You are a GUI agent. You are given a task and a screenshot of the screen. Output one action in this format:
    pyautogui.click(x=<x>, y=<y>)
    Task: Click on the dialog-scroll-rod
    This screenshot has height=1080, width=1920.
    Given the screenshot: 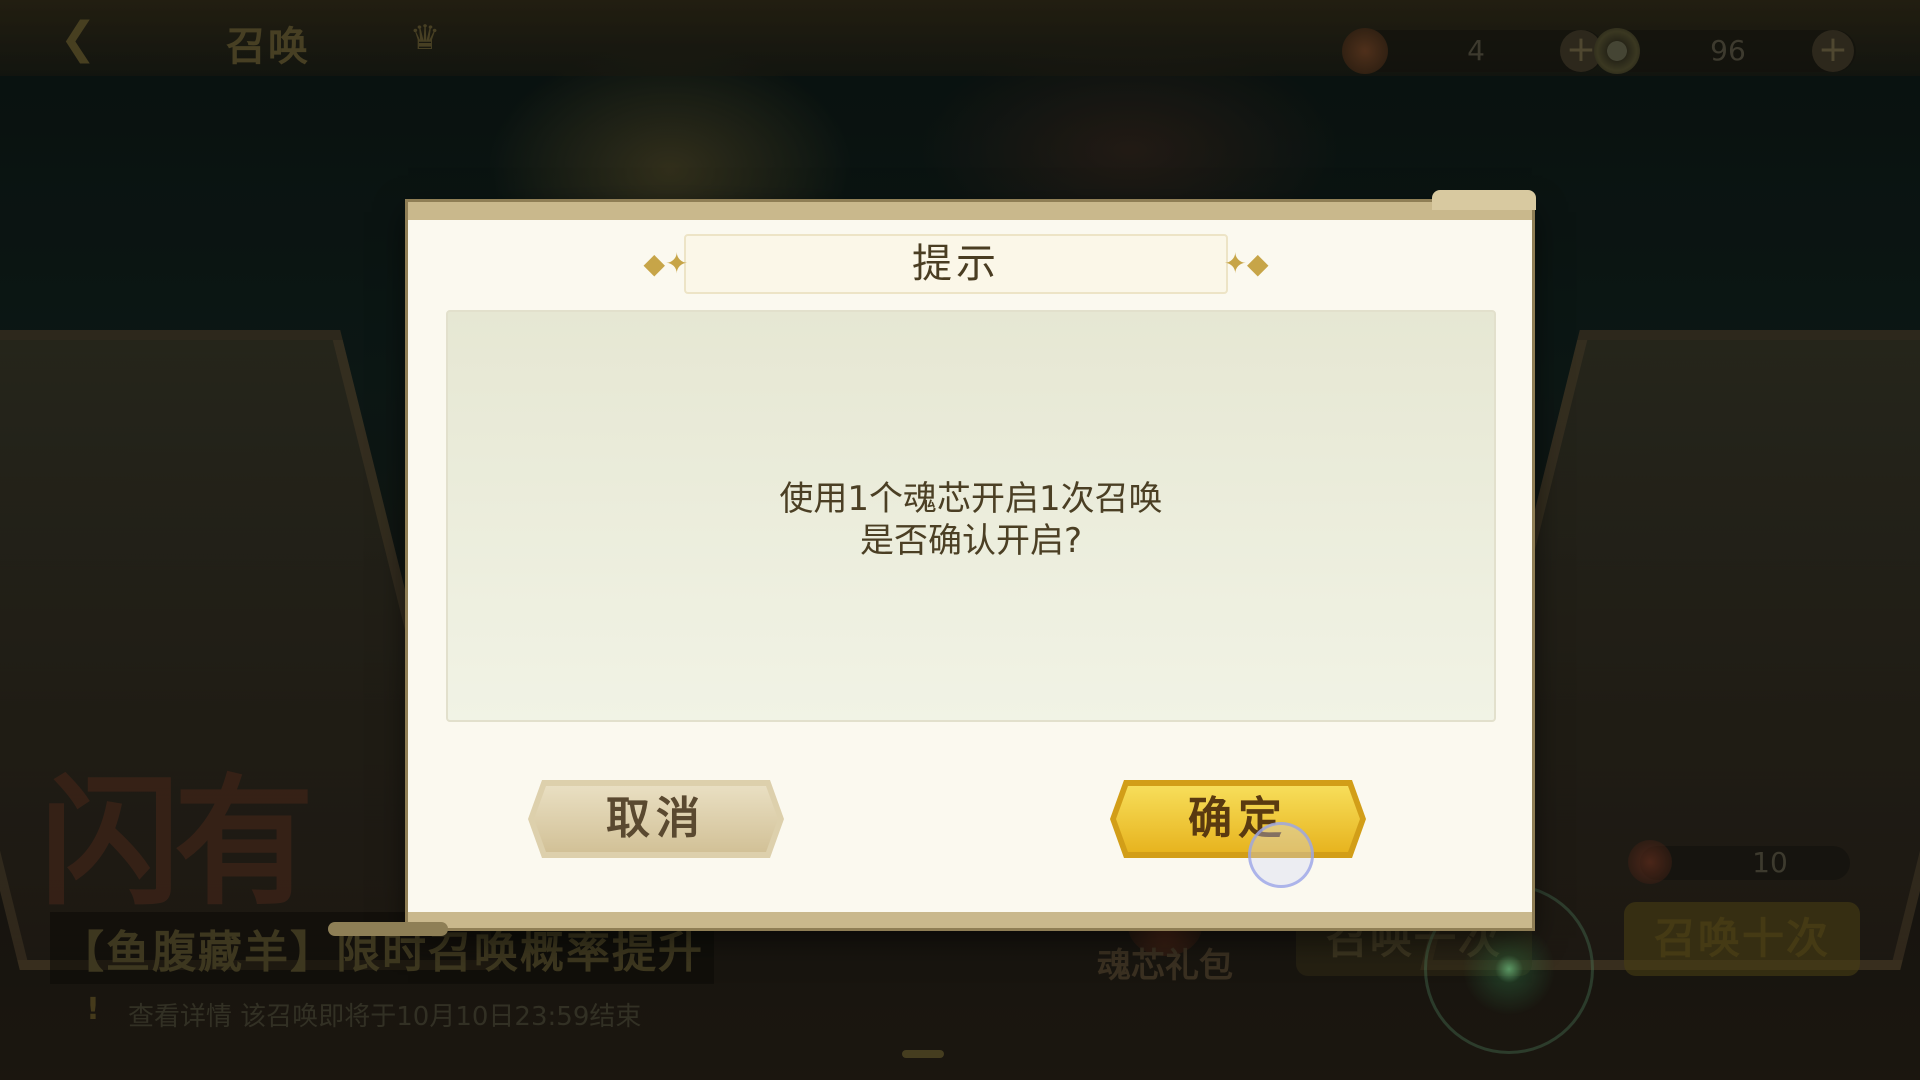 What is the action you would take?
    pyautogui.click(x=388, y=929)
    